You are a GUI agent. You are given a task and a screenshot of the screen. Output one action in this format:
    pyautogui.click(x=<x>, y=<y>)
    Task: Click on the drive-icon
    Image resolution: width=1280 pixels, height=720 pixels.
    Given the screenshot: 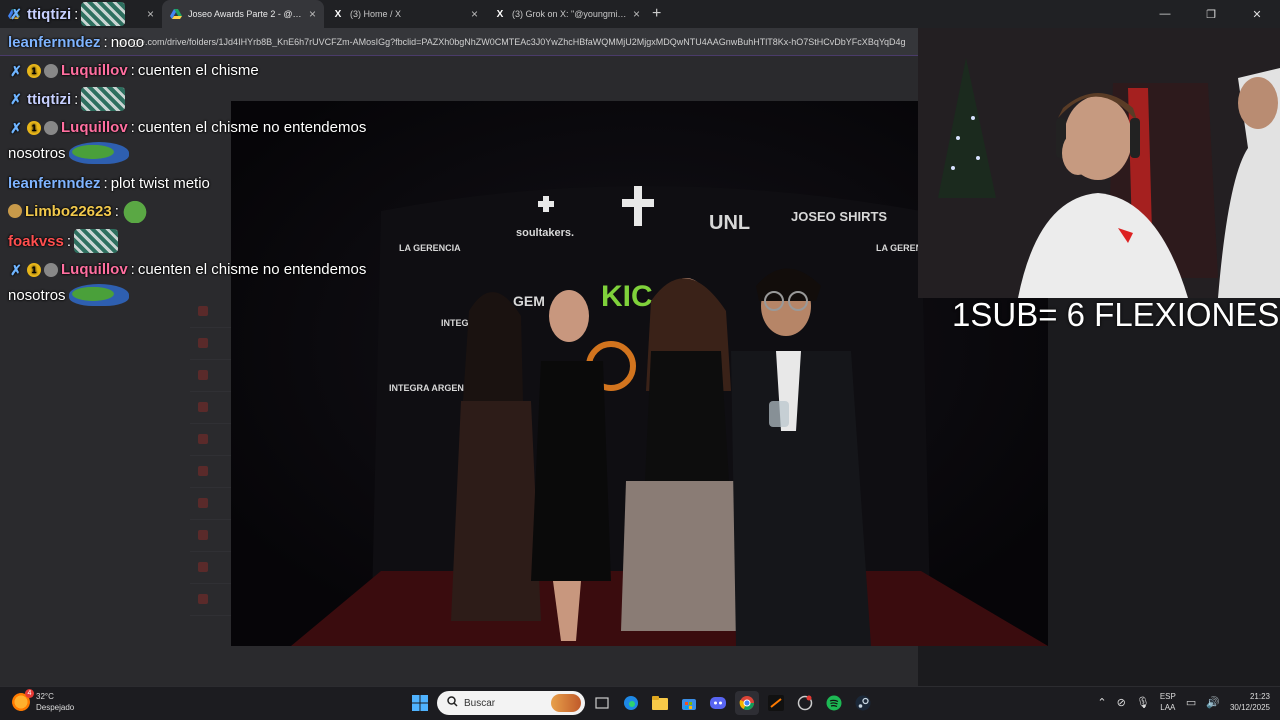 What is the action you would take?
    pyautogui.click(x=176, y=14)
    